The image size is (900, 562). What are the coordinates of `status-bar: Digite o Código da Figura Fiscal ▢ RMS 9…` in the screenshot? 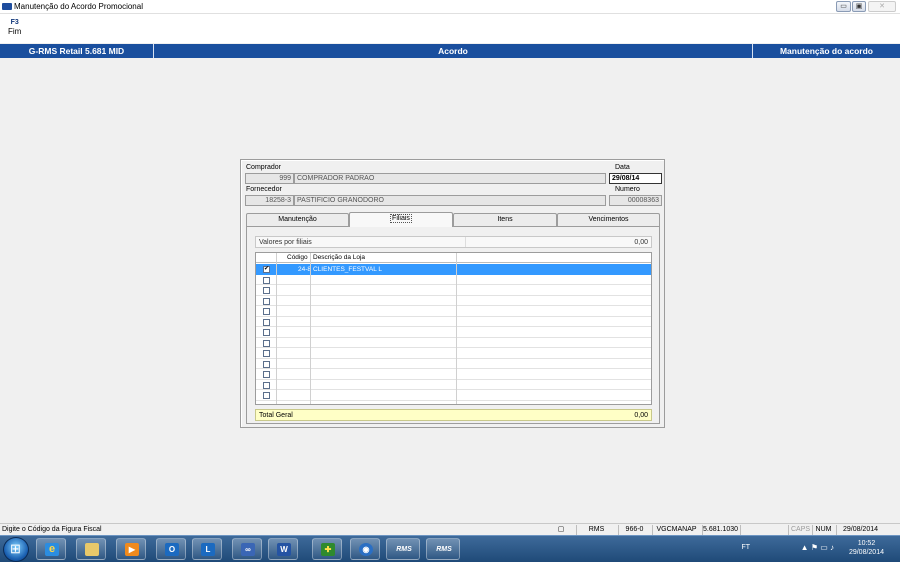 It's located at (450, 529).